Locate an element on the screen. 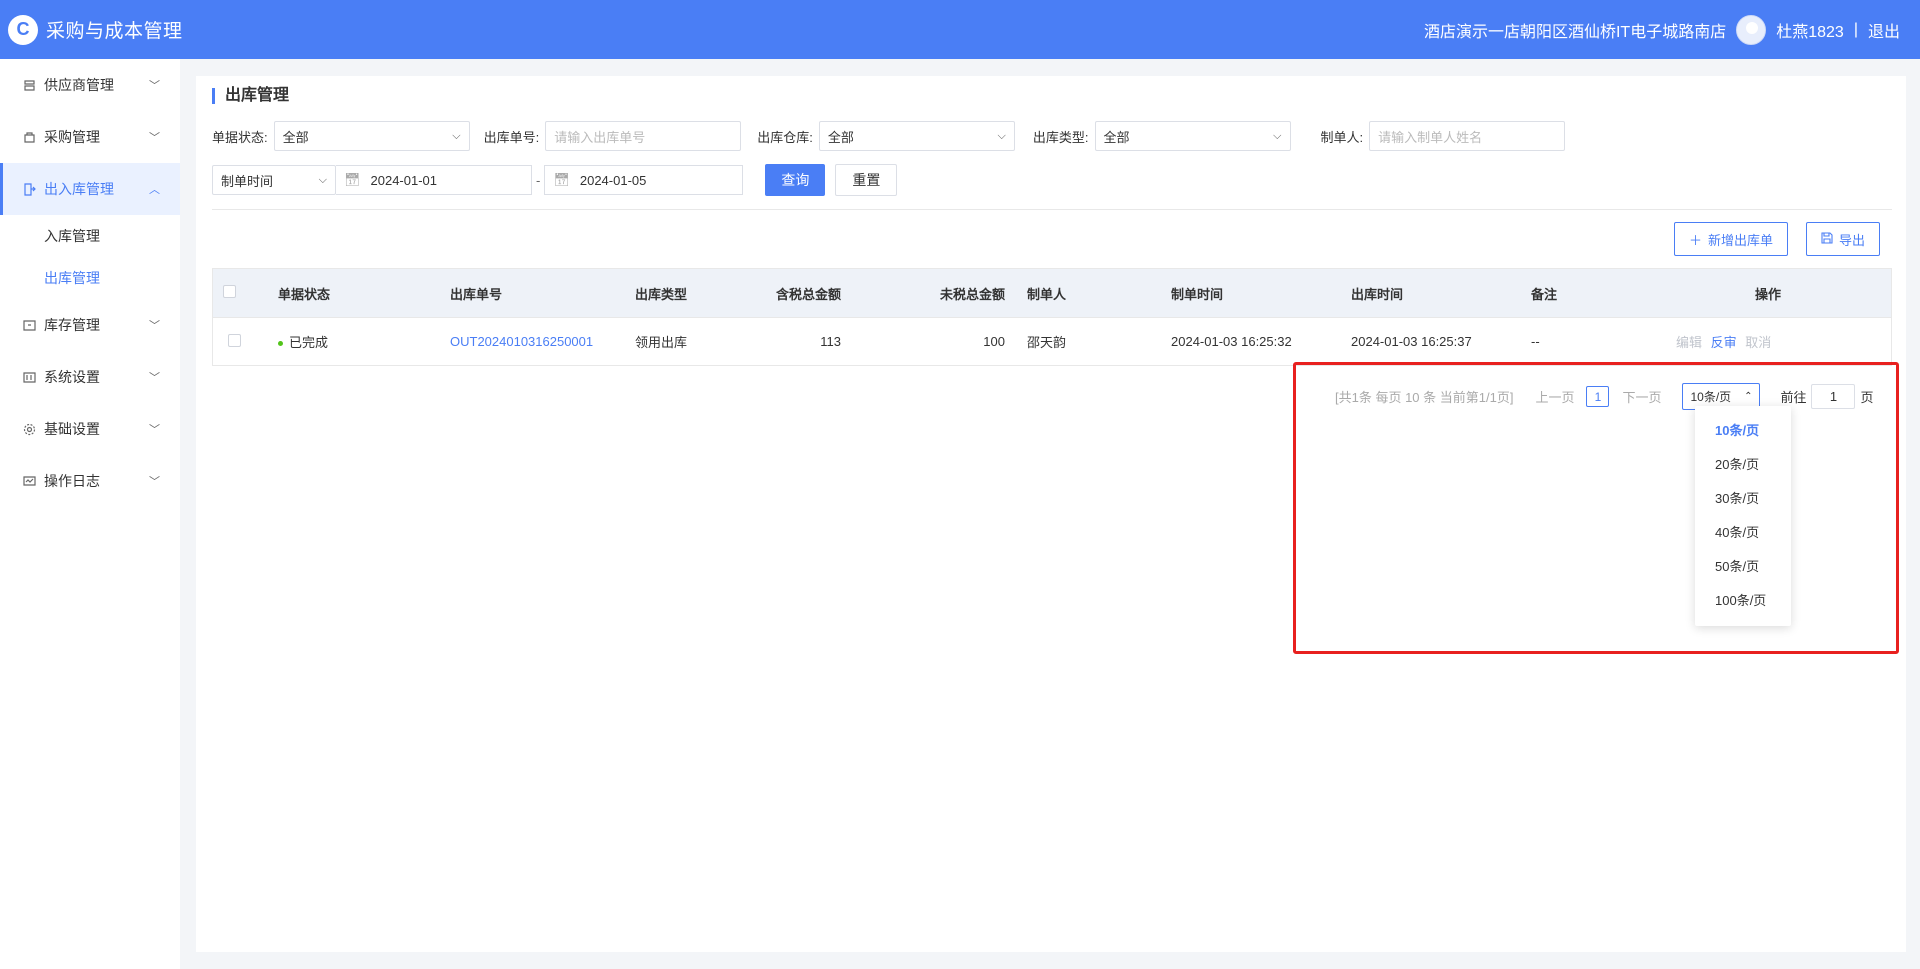 This screenshot has height=969, width=1920. status-select: 全部 ⌵ is located at coordinates (371, 136).